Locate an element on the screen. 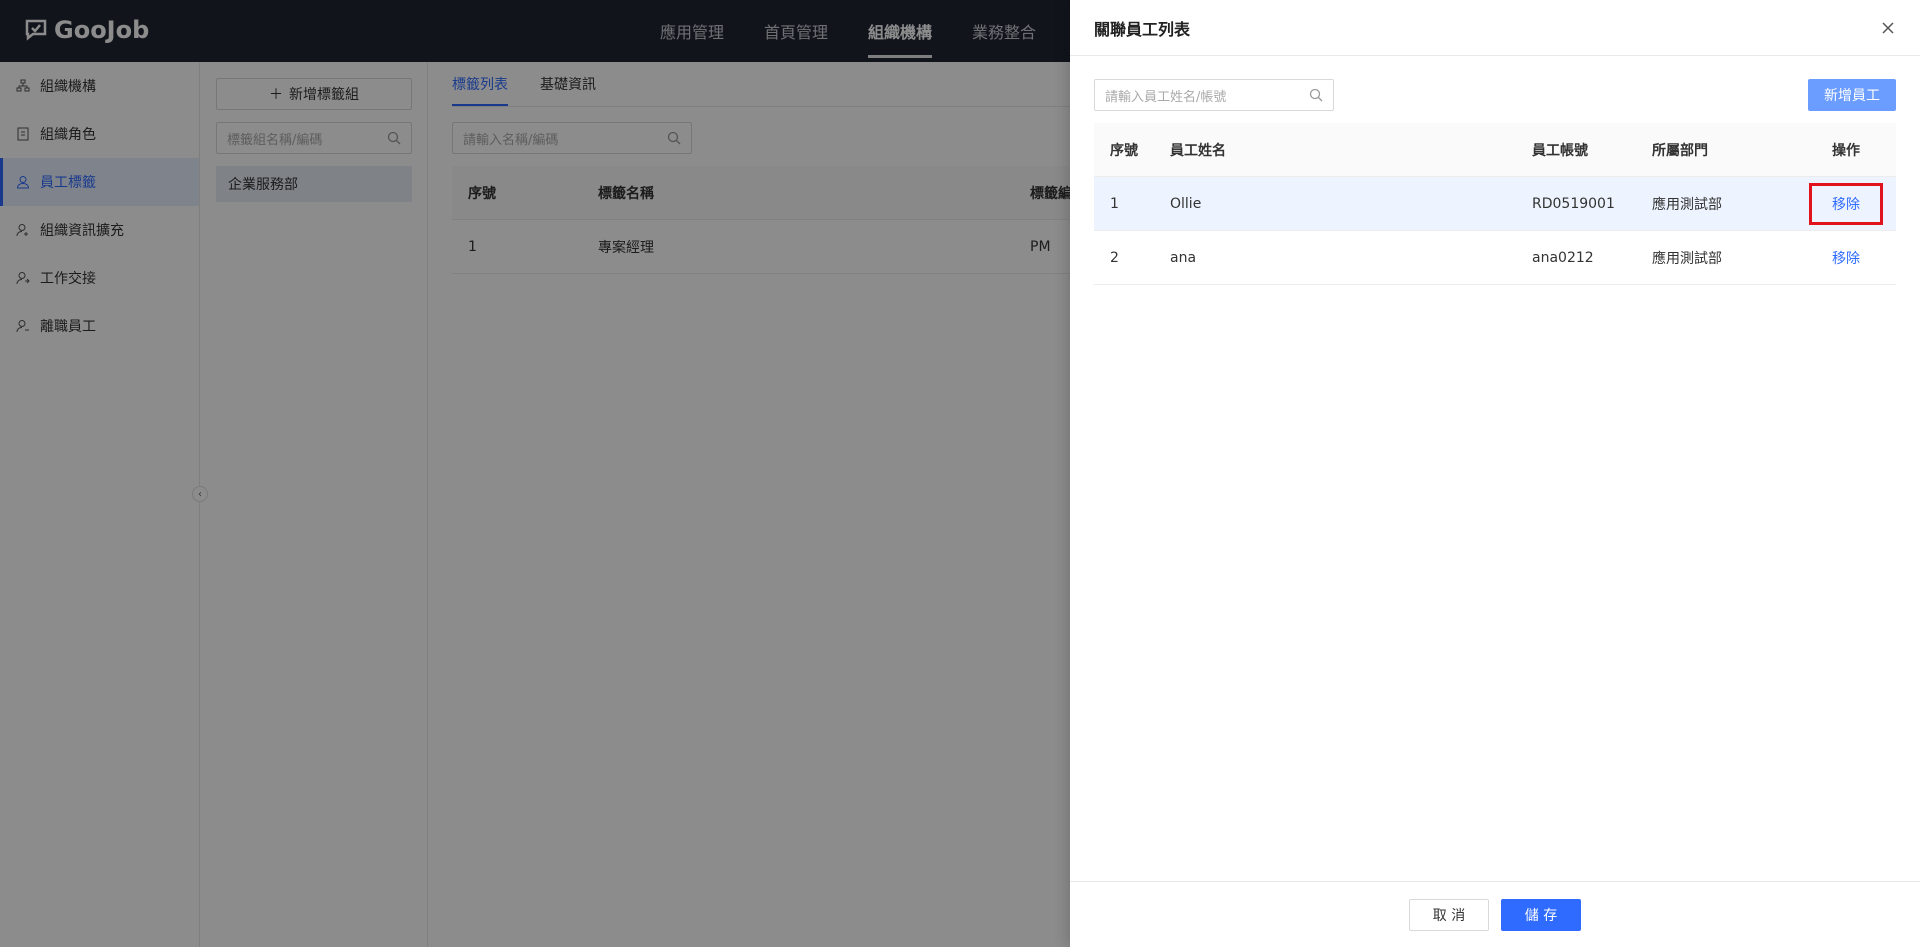  cell-employee-name: Ollie is located at coordinates (1186, 203).